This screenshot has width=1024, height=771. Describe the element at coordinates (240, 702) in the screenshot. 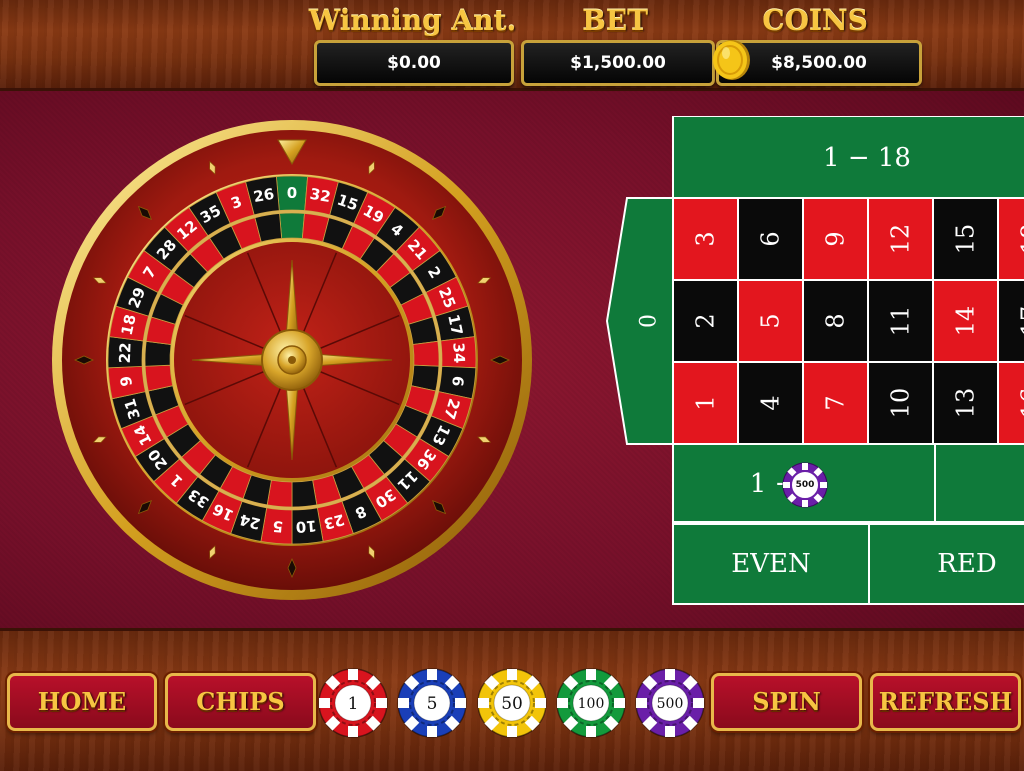

I see `chips-button: CHIPS` at that location.